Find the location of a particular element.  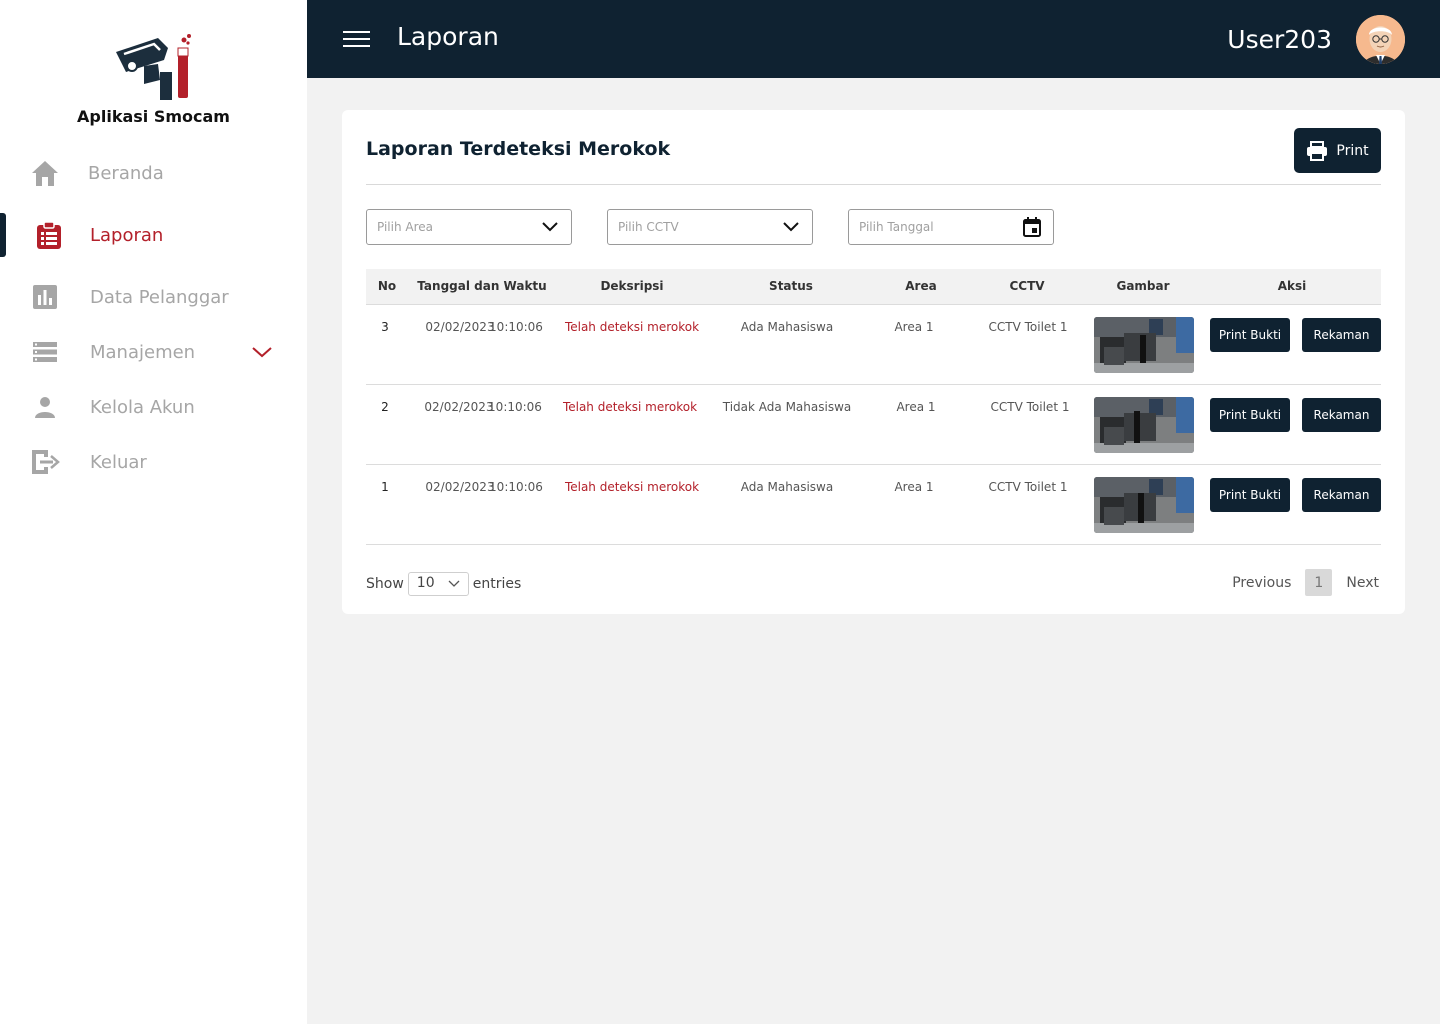

divider is located at coordinates (873, 184).